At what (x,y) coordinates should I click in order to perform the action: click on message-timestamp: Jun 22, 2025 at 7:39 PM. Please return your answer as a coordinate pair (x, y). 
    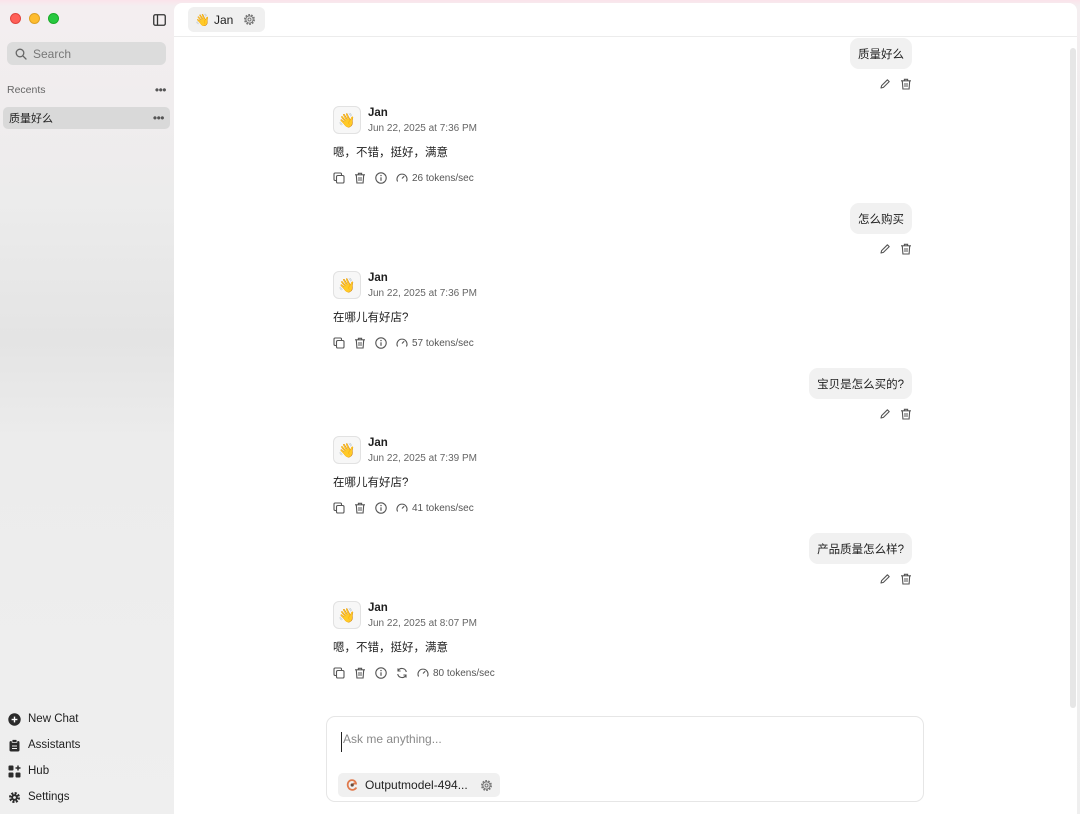
    Looking at the image, I should click on (422, 458).